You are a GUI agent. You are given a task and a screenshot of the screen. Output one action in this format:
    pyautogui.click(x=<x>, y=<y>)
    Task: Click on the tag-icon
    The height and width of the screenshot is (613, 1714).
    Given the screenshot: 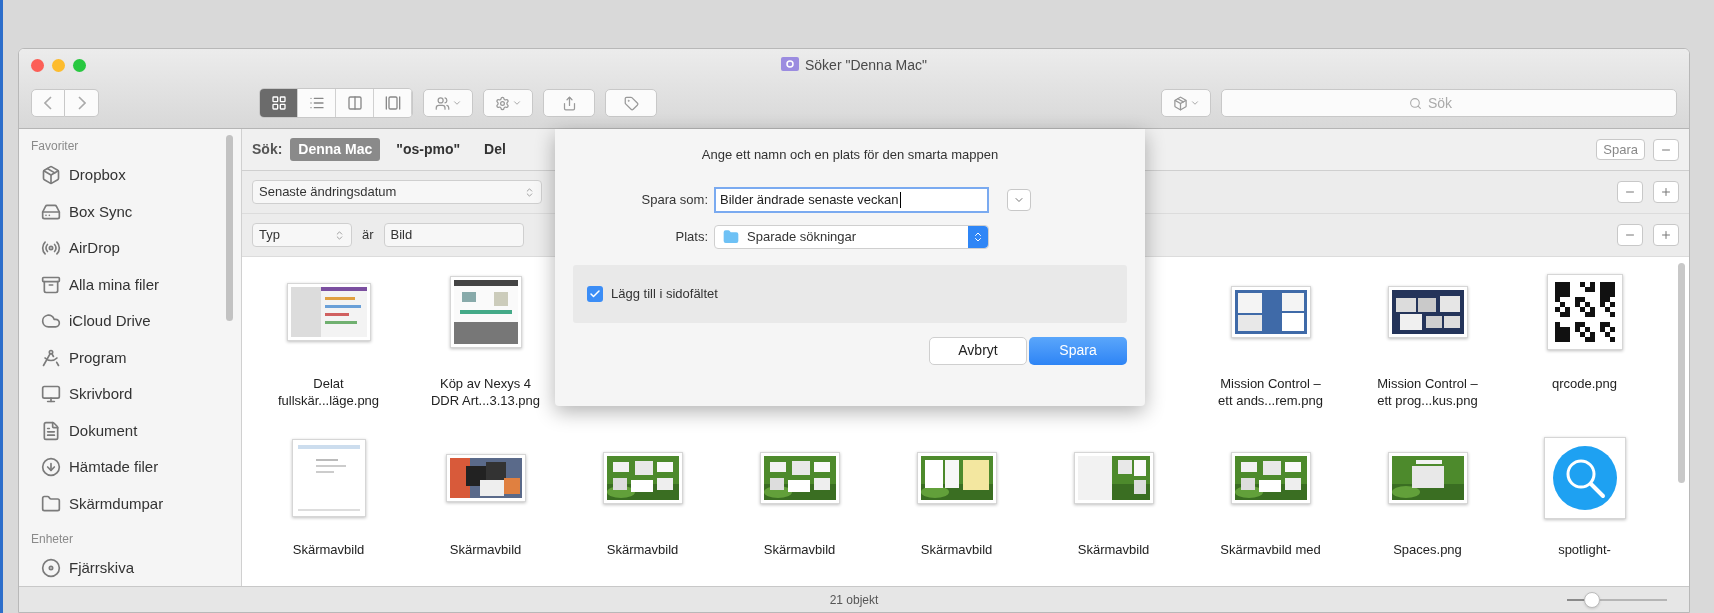 What is the action you would take?
    pyautogui.click(x=631, y=103)
    